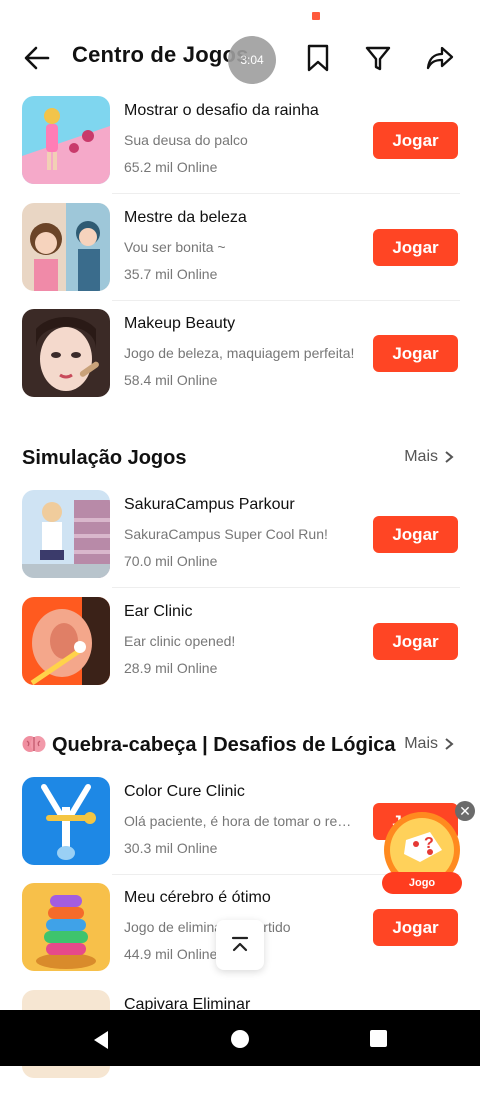  Describe the element at coordinates (465, 811) in the screenshot. I see `close-button: ✕` at that location.